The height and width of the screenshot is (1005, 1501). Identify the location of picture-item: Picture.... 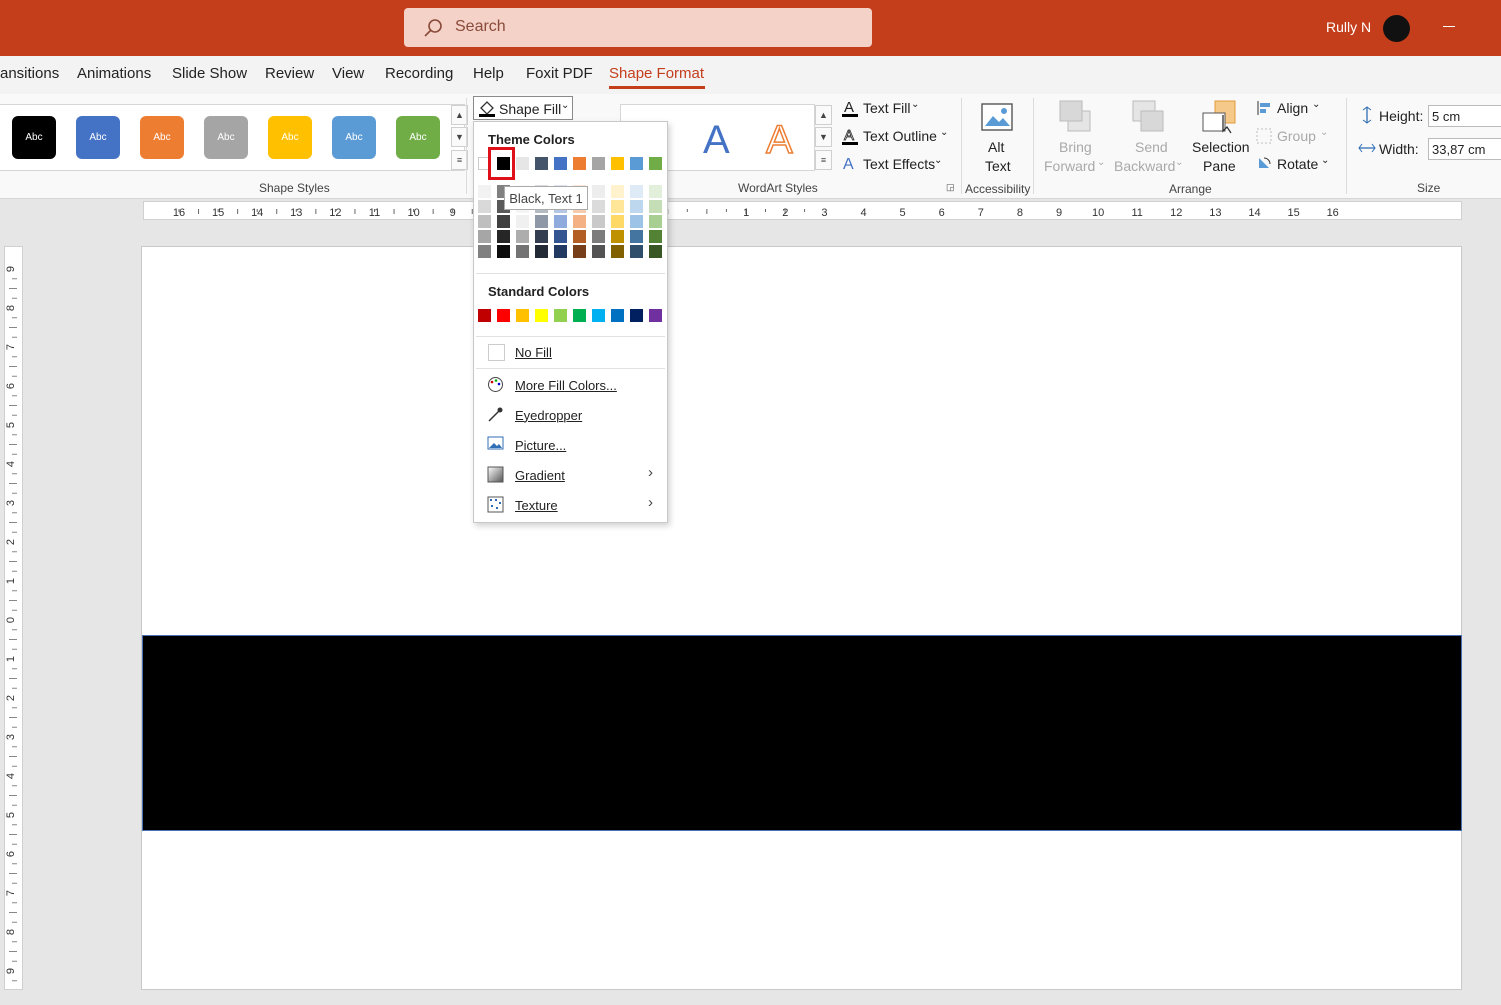
(540, 445).